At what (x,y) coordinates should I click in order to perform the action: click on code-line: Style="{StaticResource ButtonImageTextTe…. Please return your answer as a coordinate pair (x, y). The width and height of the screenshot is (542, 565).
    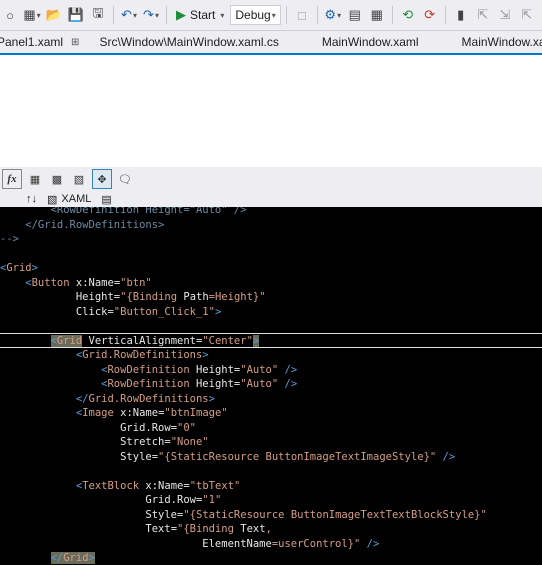
    Looking at the image, I should click on (271, 515).